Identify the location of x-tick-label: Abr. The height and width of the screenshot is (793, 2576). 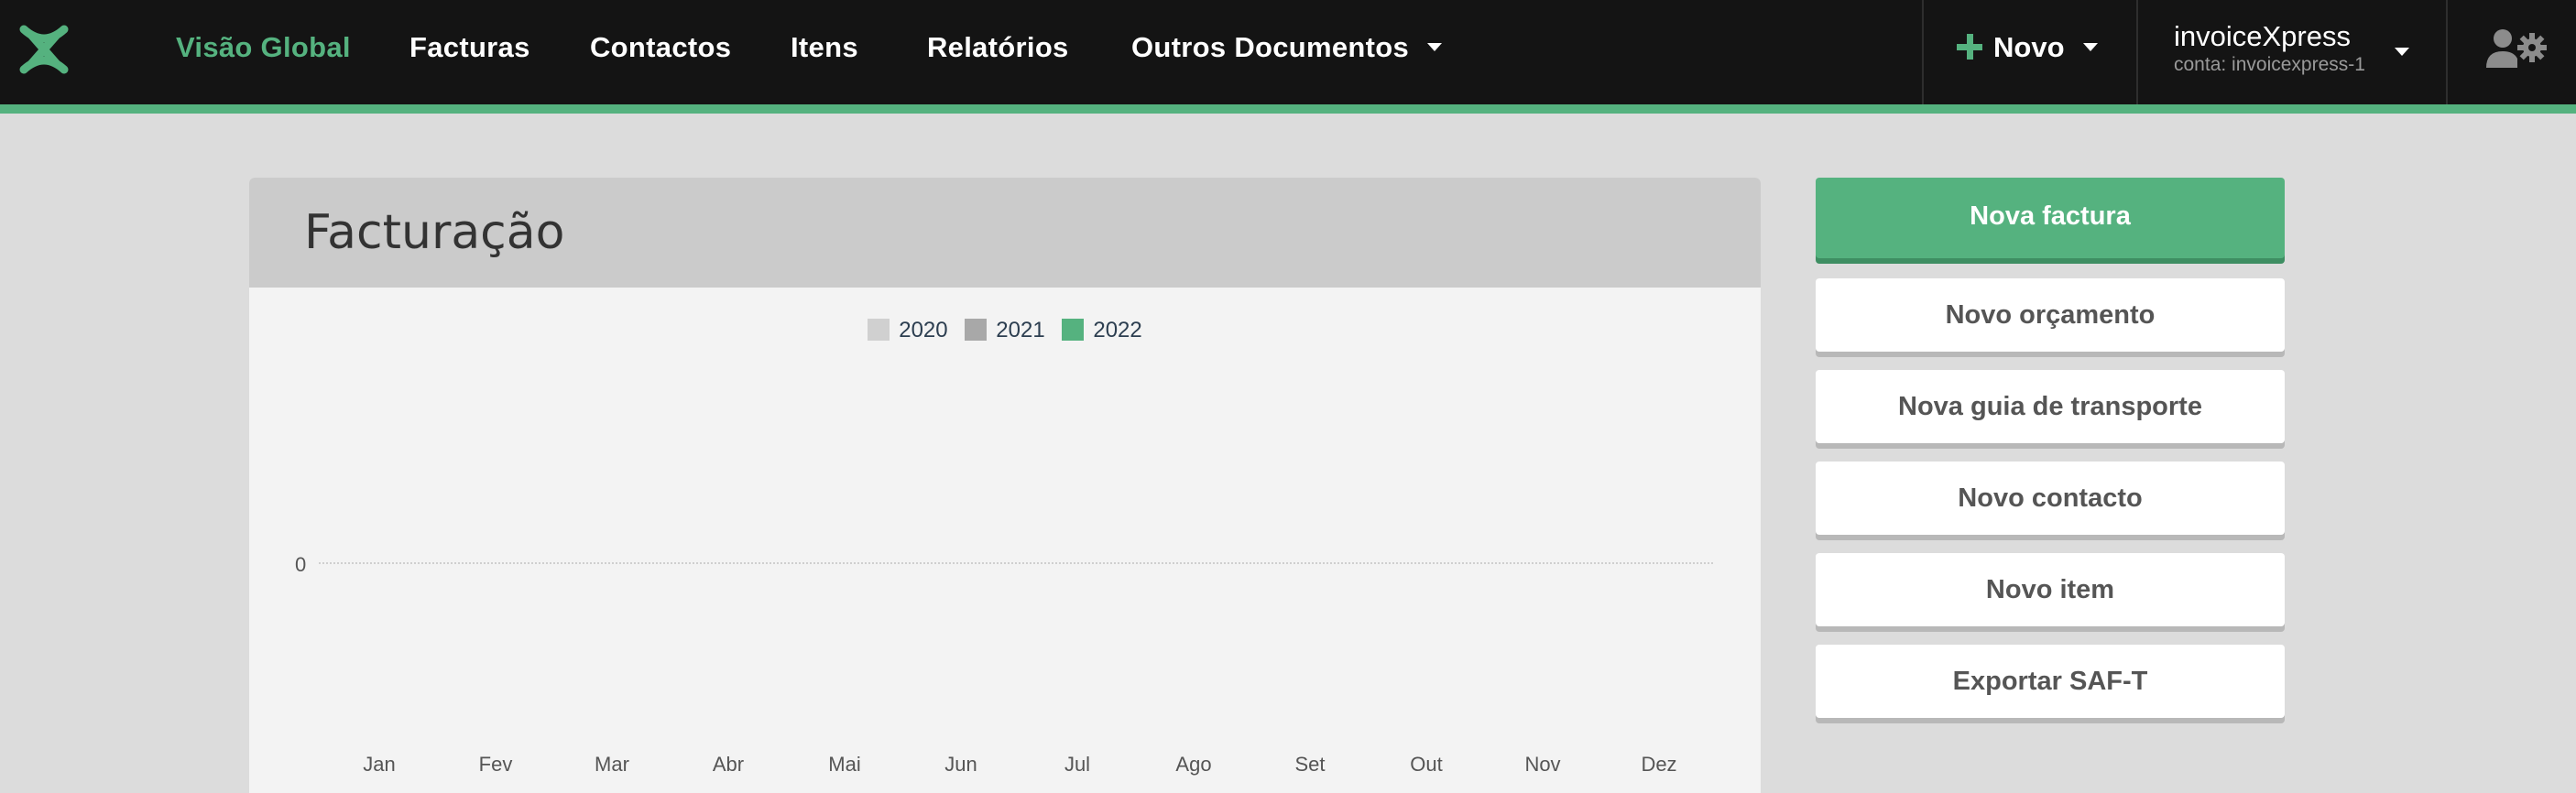
(729, 764).